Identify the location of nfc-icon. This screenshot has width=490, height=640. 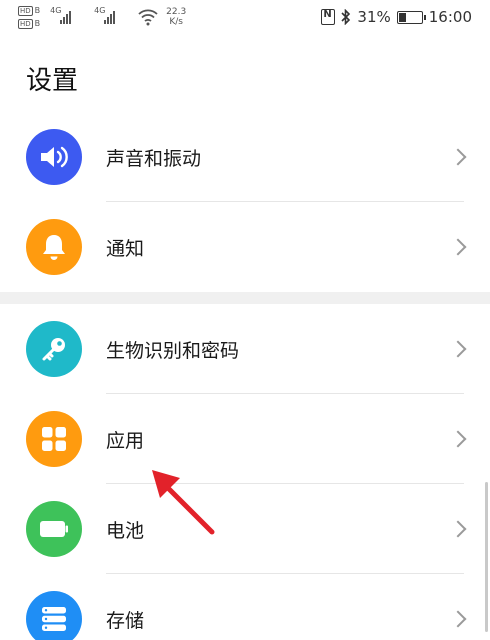
(328, 17).